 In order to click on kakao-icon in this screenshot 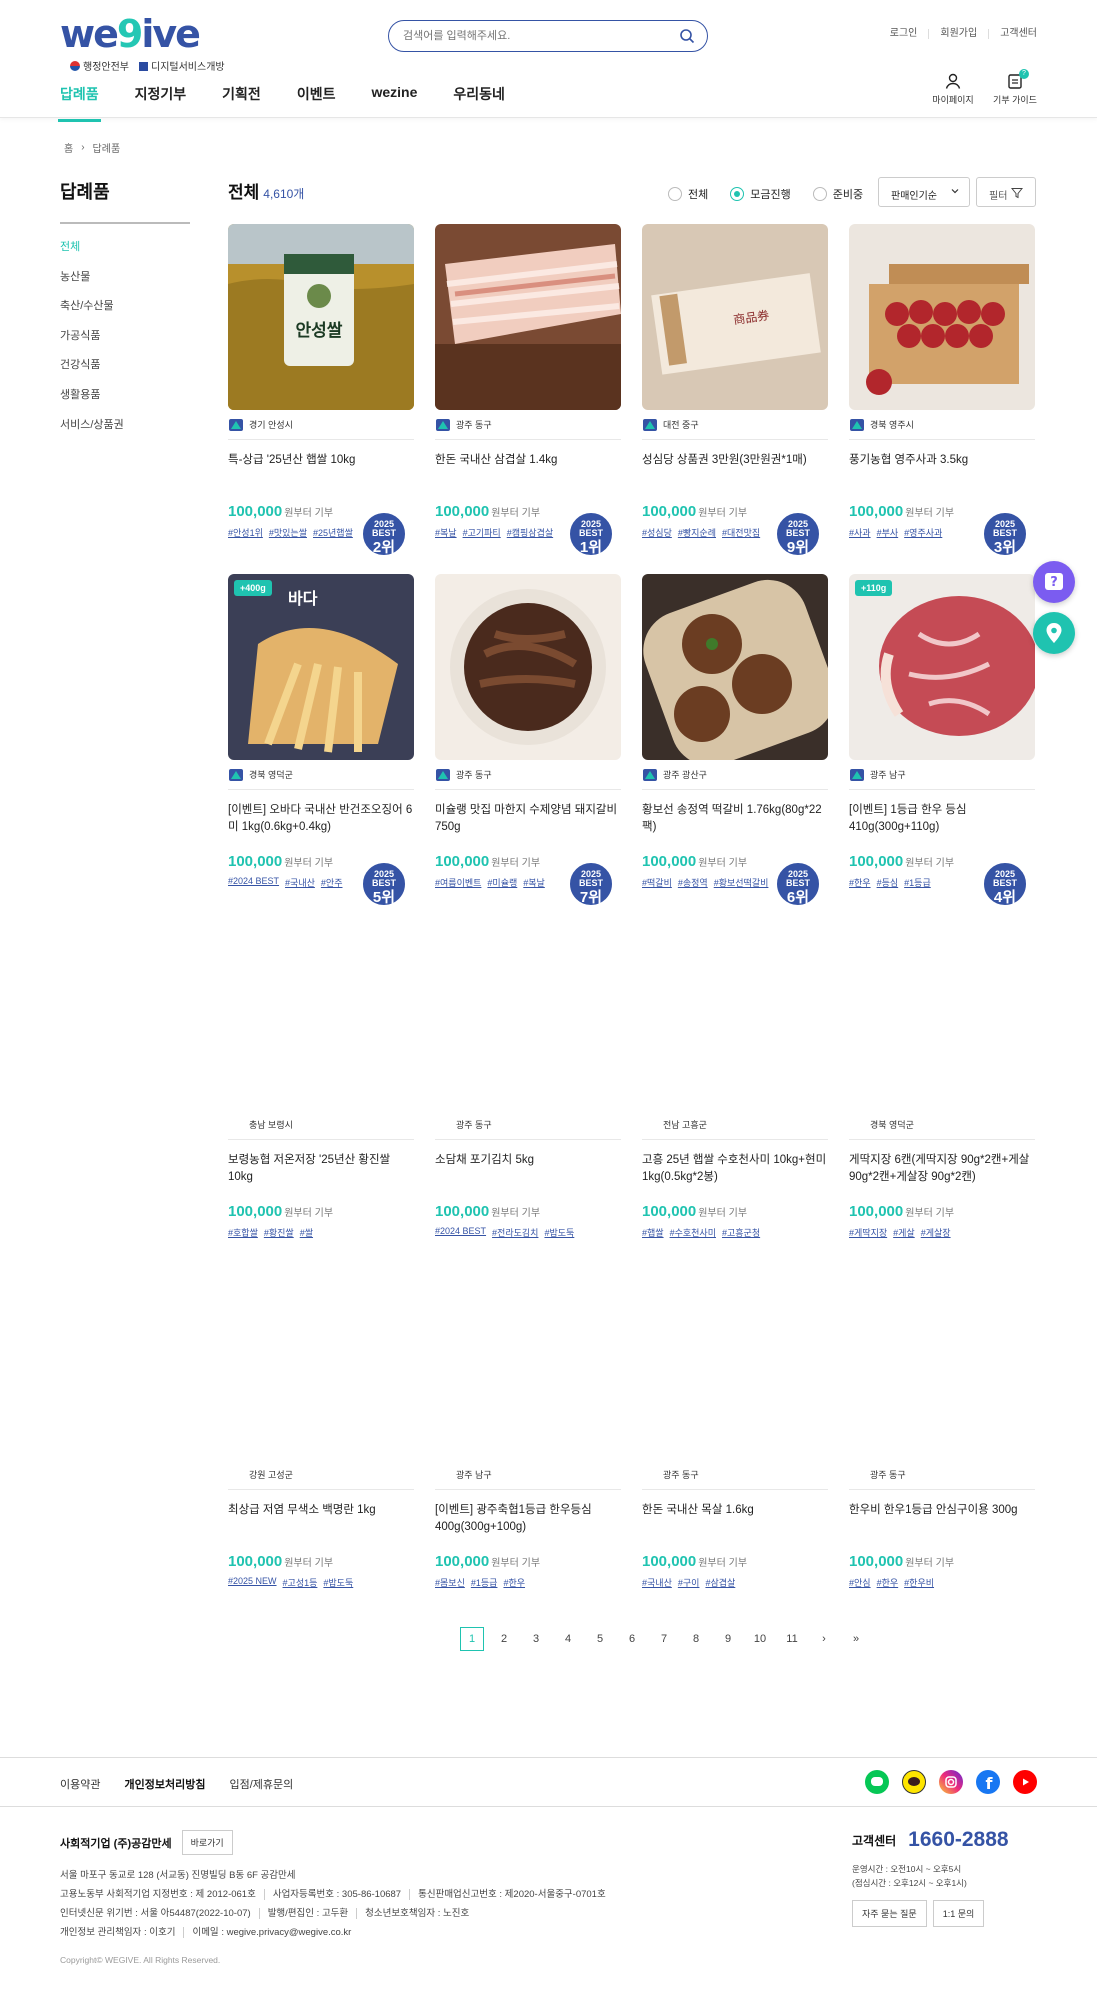, I will do `click(914, 1782)`.